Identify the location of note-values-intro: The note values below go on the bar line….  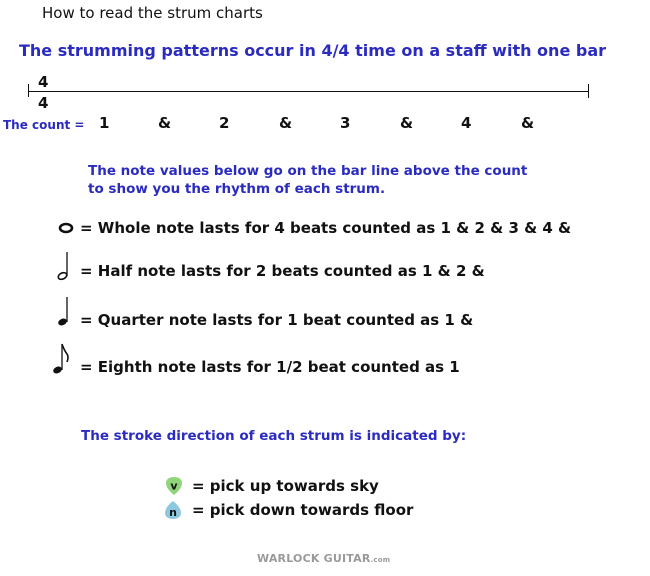
(307, 180).